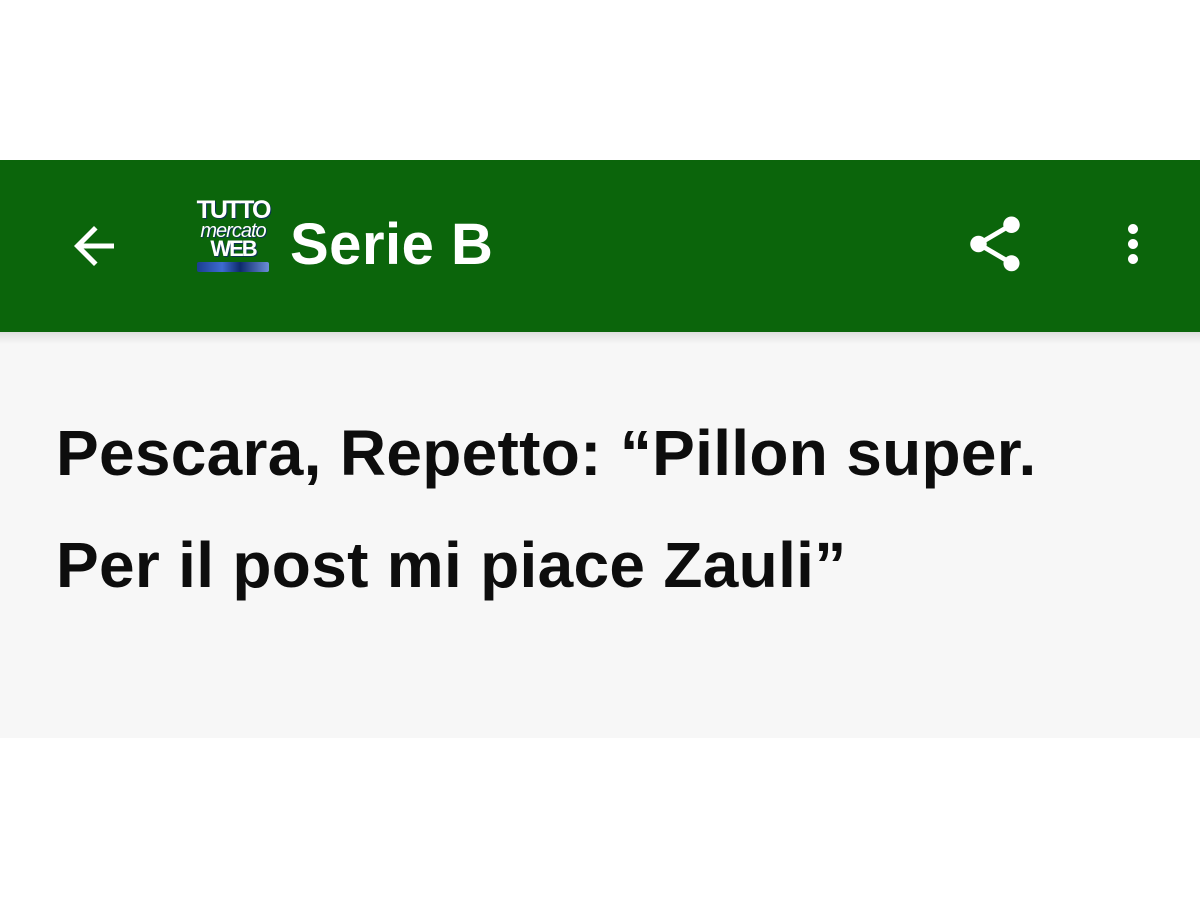  I want to click on arrow-back-icon, so click(94, 246).